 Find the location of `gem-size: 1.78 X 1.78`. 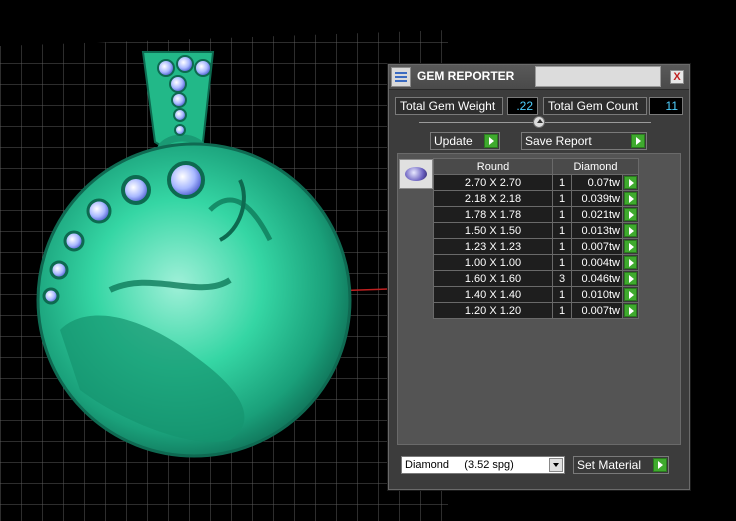

gem-size: 1.78 X 1.78 is located at coordinates (493, 214).